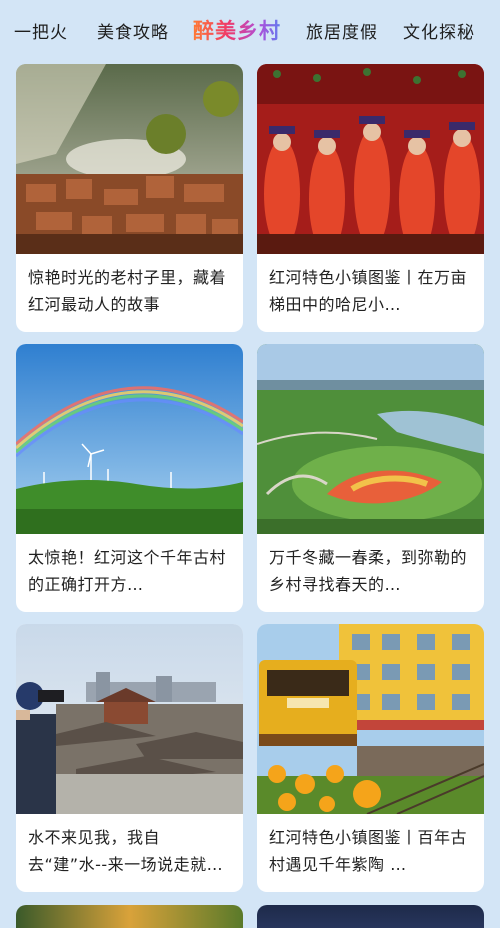 The height and width of the screenshot is (928, 500). I want to click on tab-beautiful-village: 醉美乡村, so click(237, 30).